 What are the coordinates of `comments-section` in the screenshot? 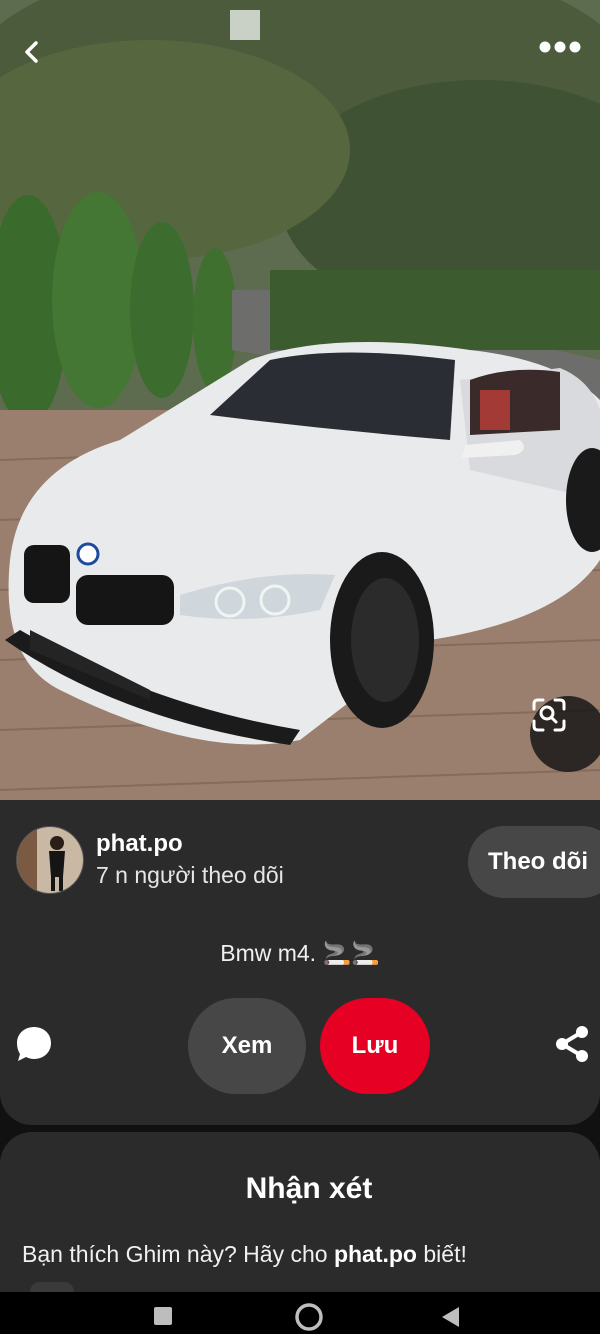 It's located at (300, 1212).